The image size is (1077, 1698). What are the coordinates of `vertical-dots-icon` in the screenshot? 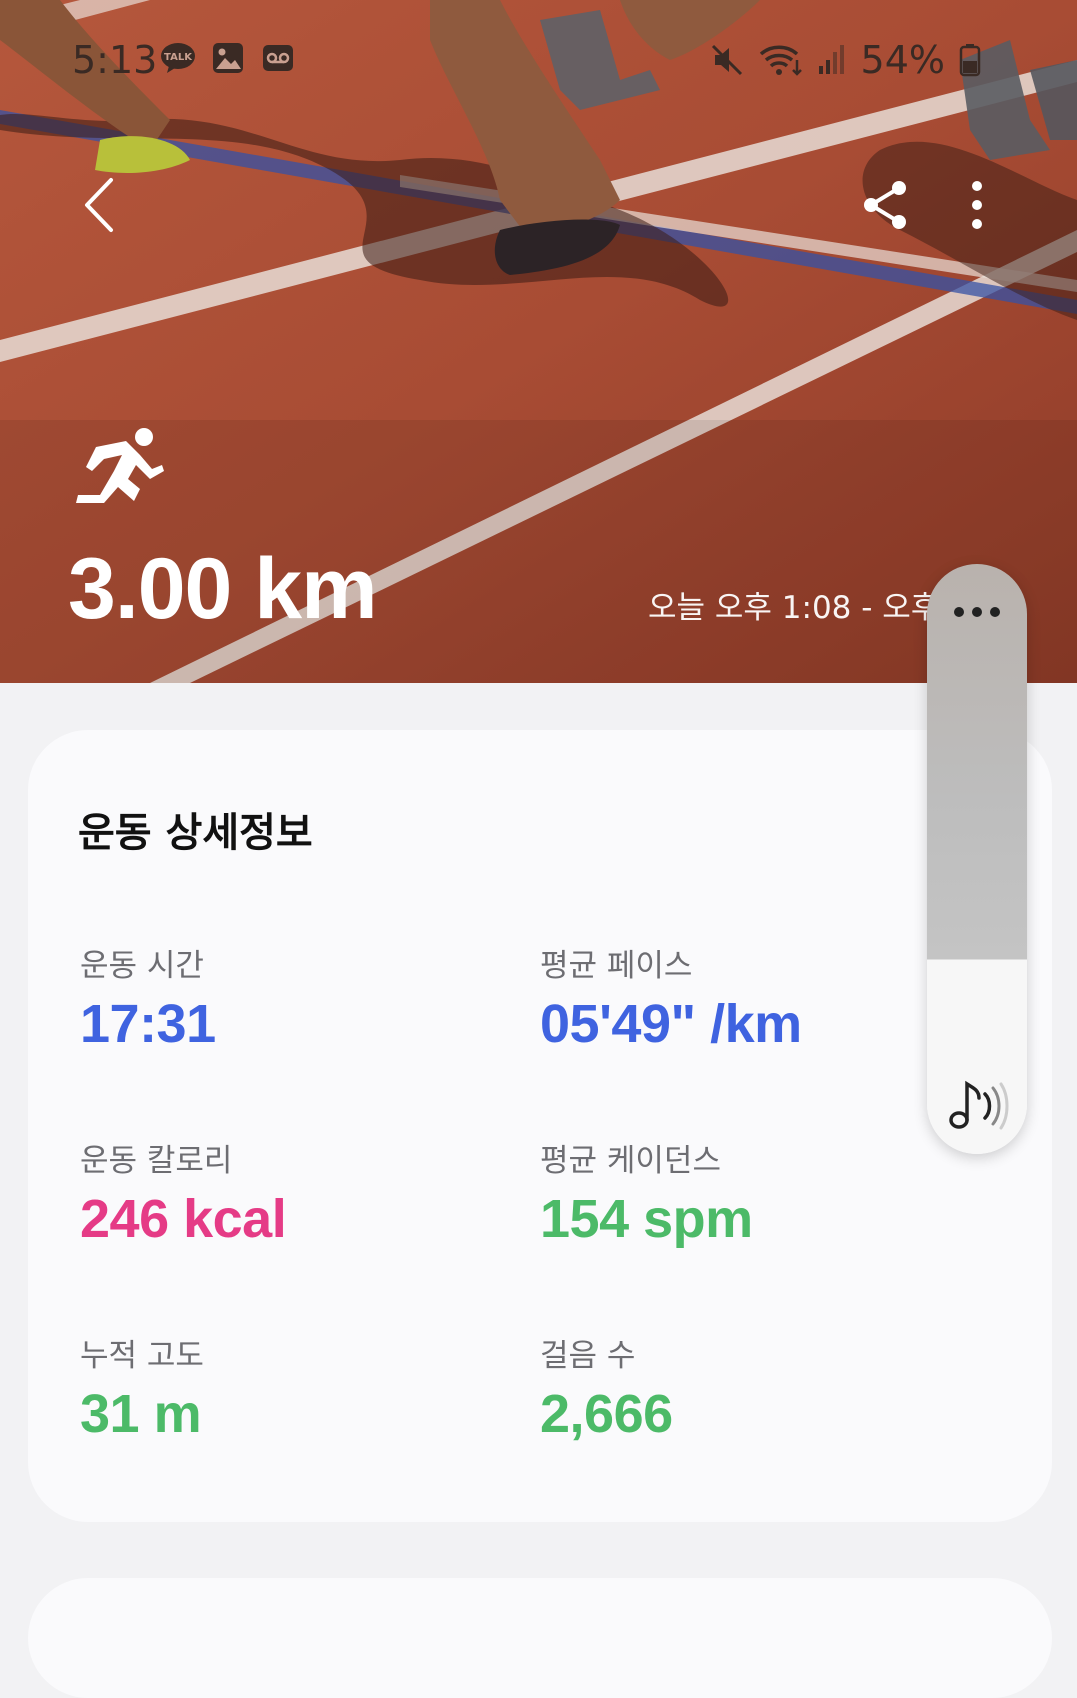 It's located at (977, 205).